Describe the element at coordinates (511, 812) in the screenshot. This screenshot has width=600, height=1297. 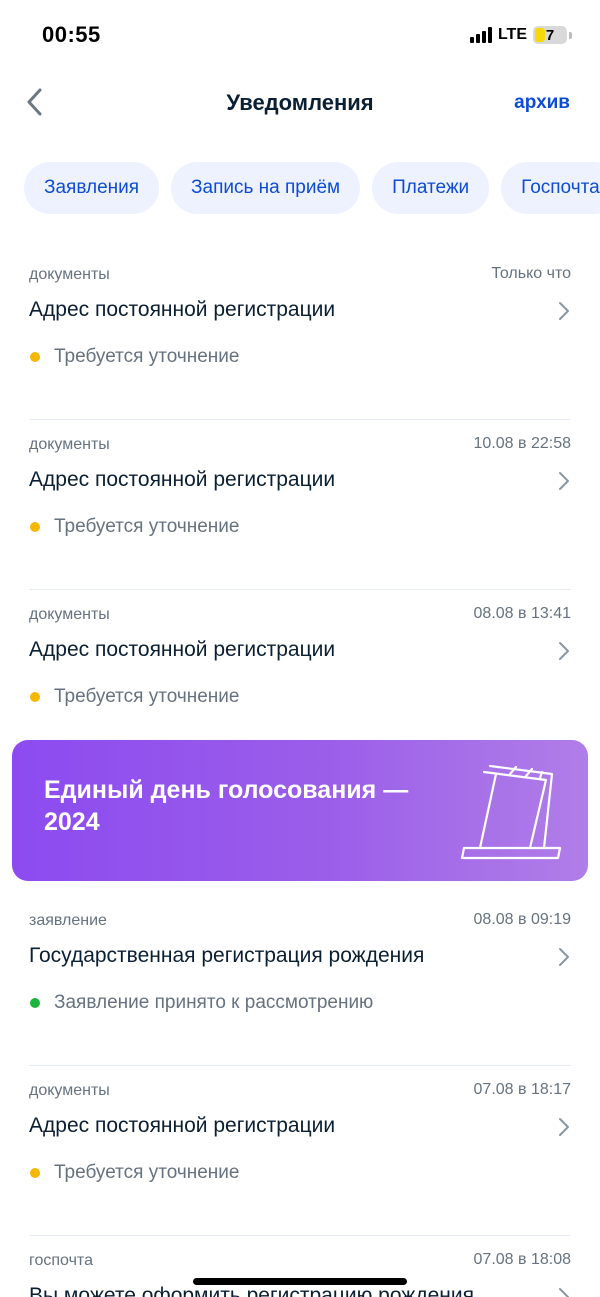
I see `ballot-box-icon` at that location.